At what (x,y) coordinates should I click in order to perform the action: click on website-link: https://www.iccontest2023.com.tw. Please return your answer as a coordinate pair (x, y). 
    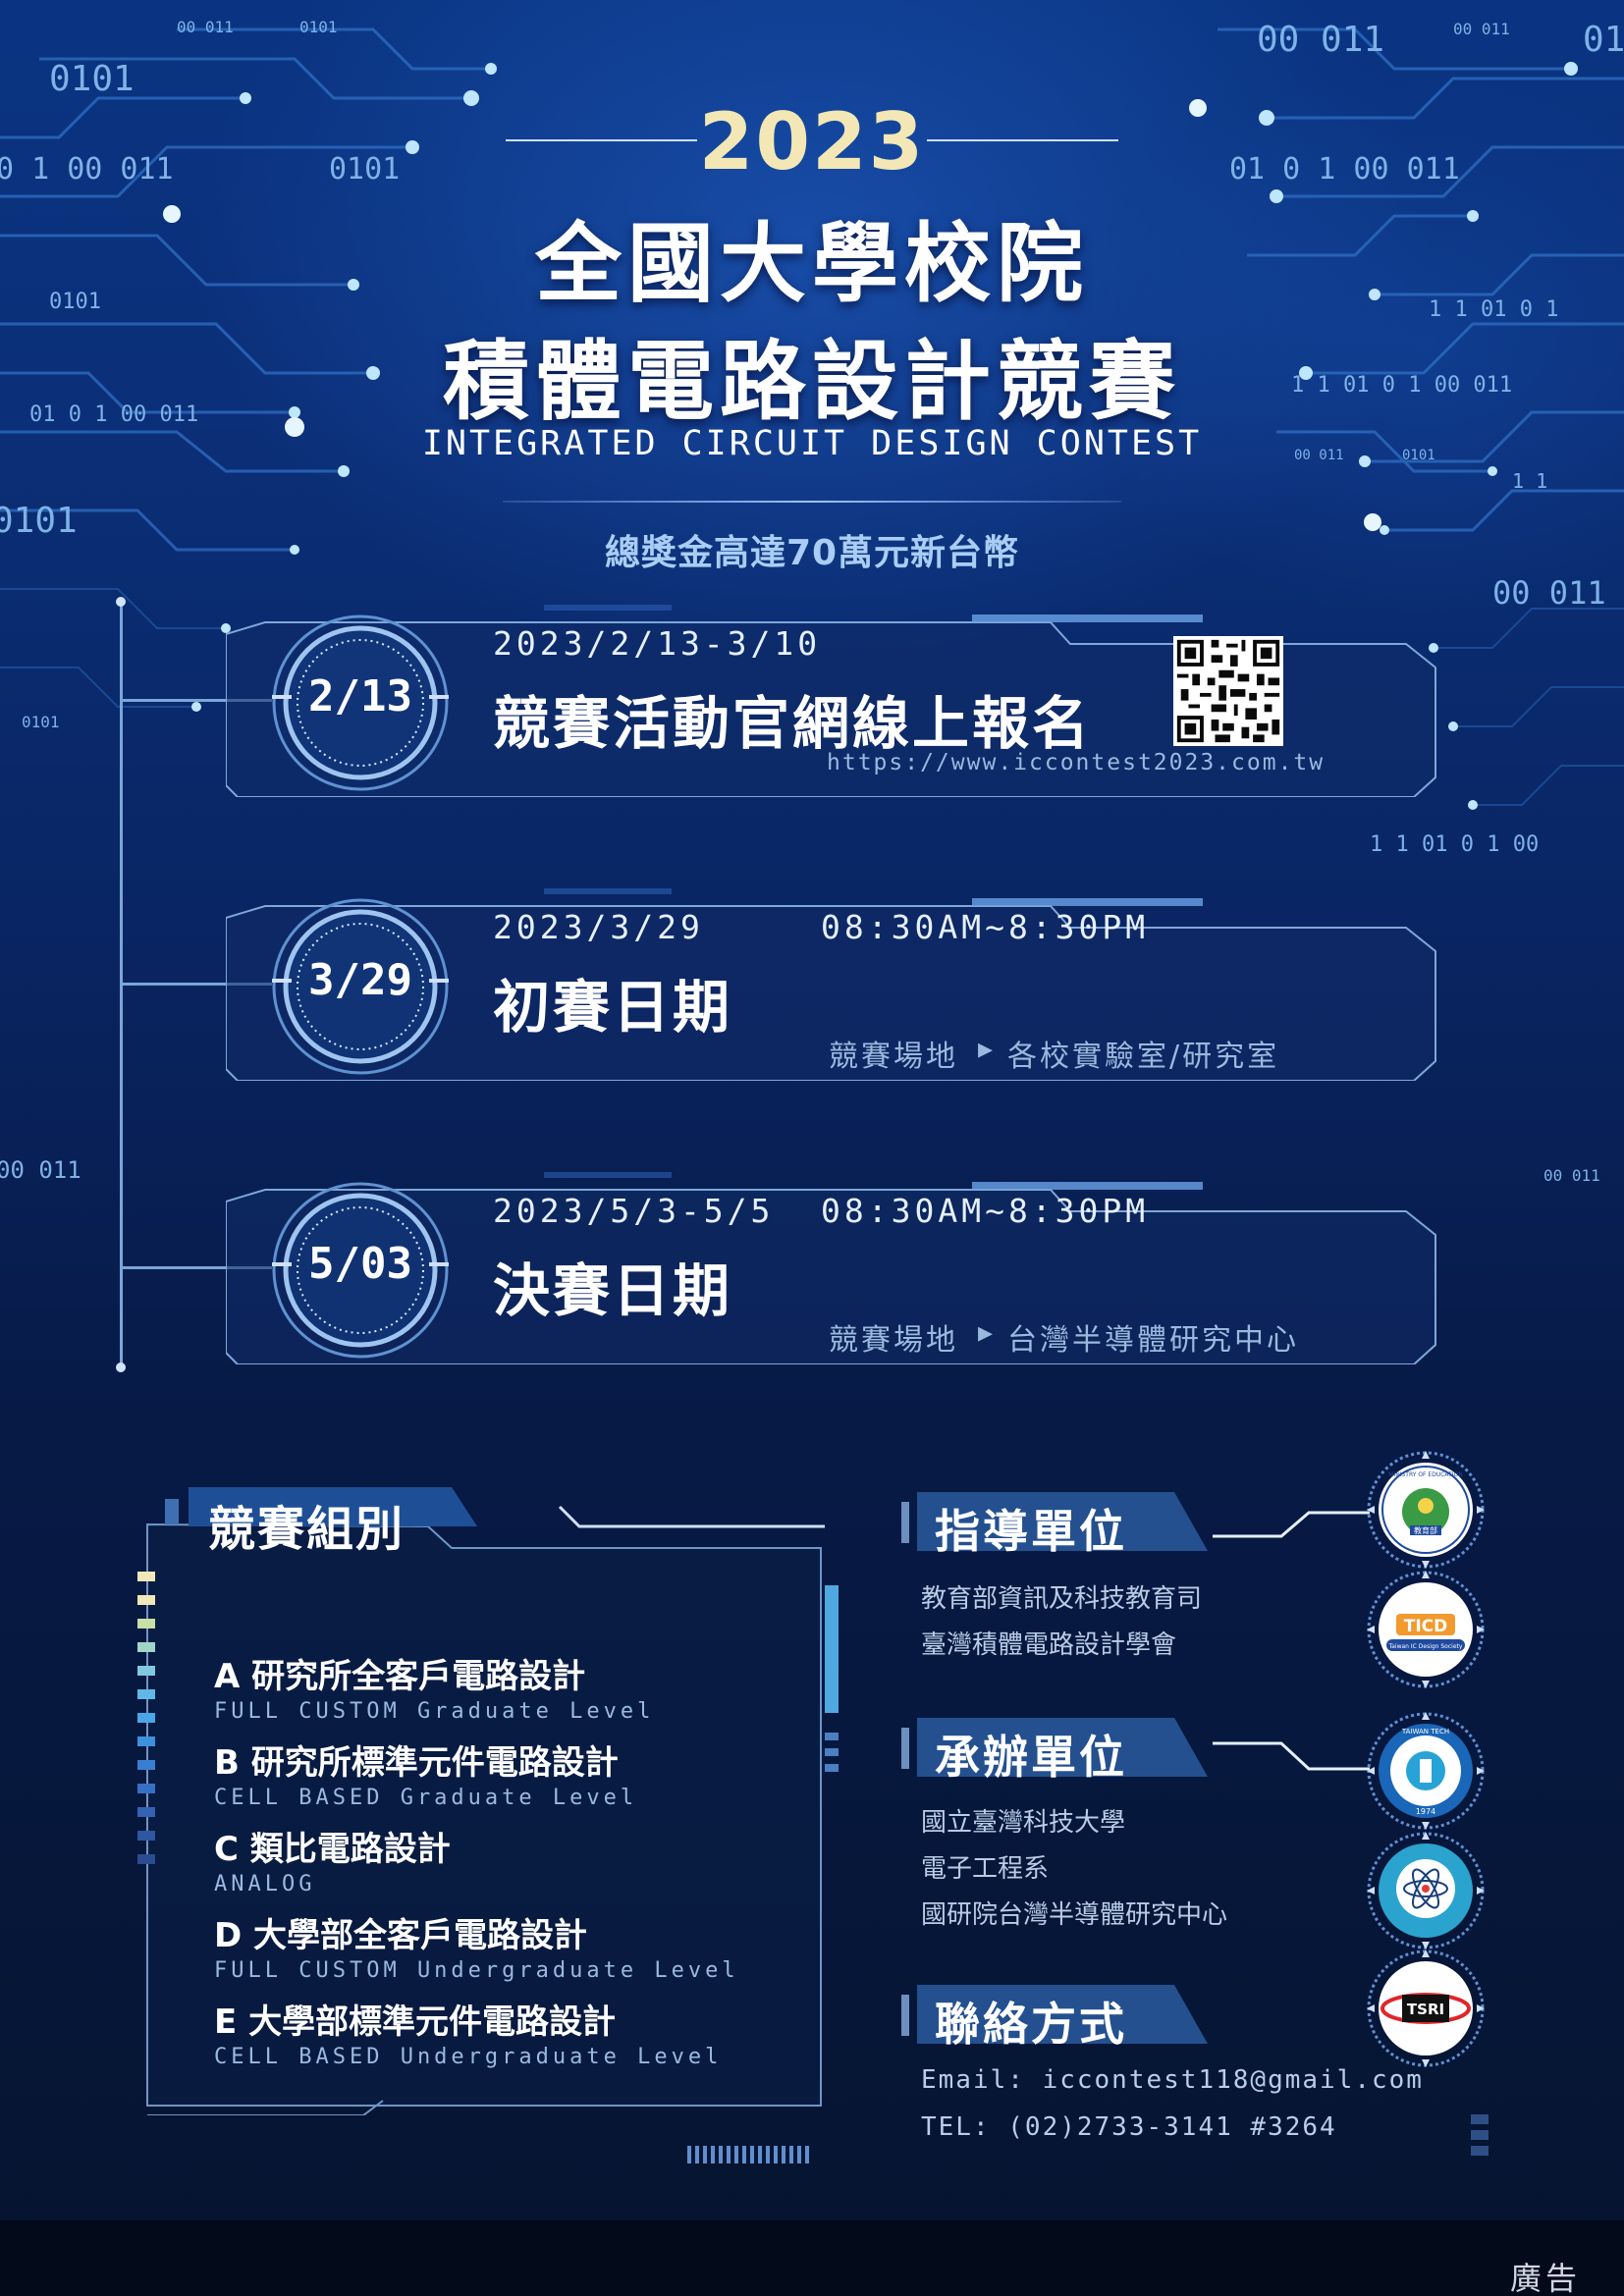
    Looking at the image, I should click on (1076, 762).